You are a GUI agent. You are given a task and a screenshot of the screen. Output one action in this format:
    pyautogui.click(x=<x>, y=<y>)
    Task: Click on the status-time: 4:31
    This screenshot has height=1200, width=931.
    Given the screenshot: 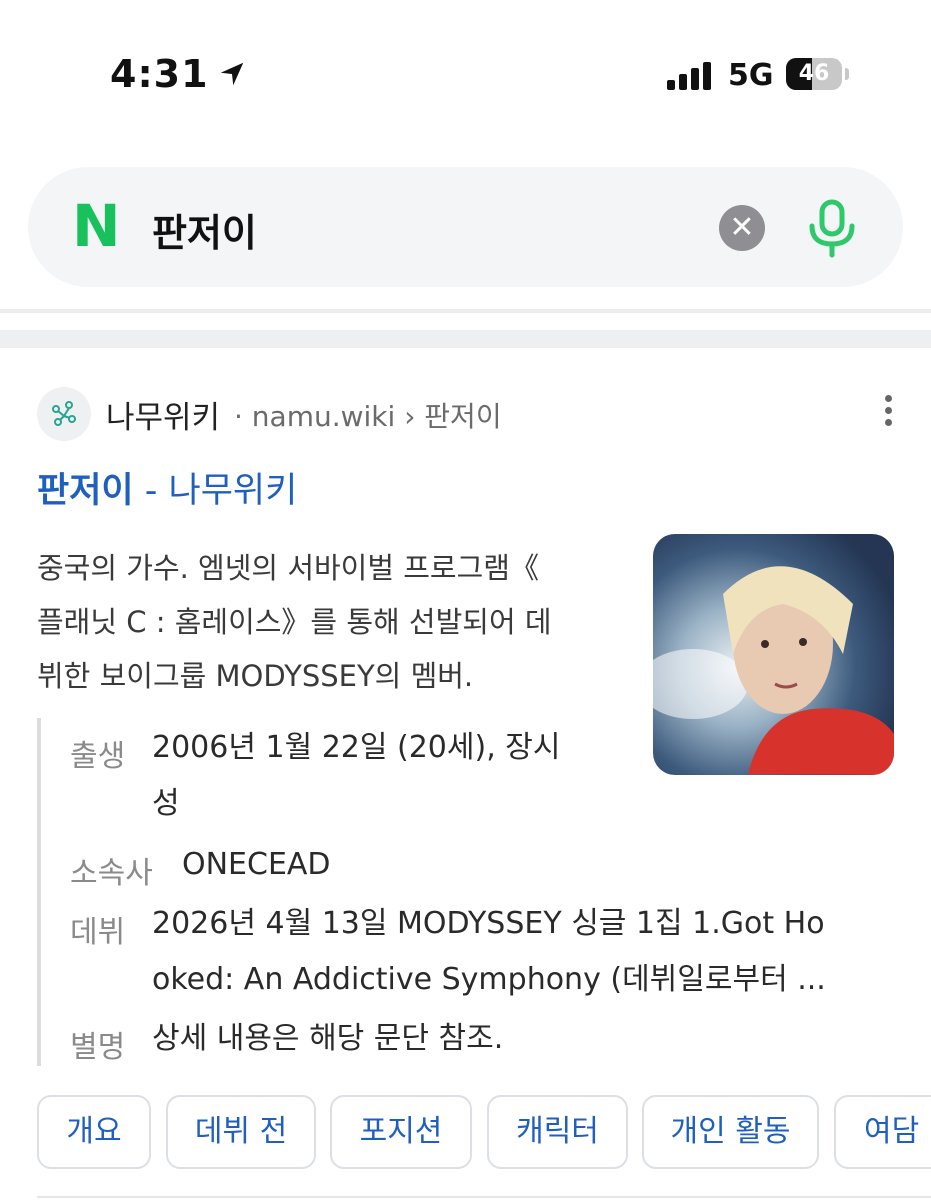 What is the action you would take?
    pyautogui.click(x=178, y=74)
    